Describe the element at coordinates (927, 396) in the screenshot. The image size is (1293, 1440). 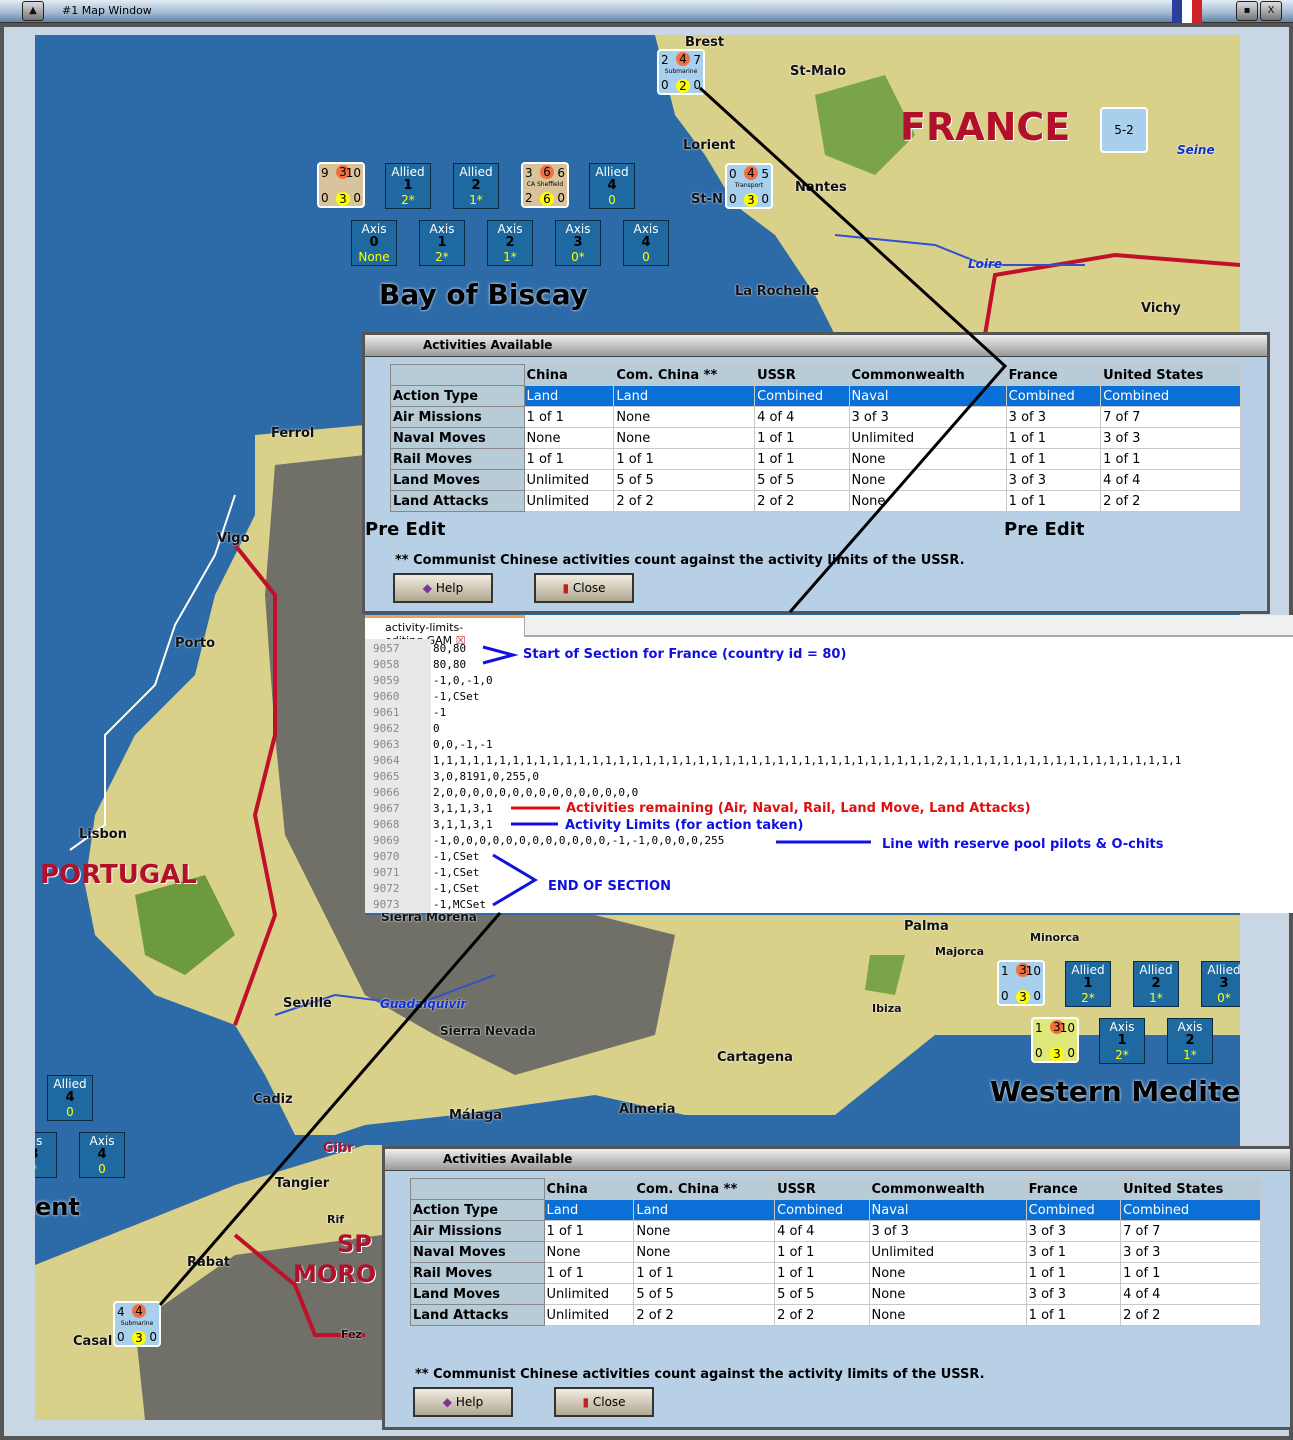
I see `table-cell: Naval` at that location.